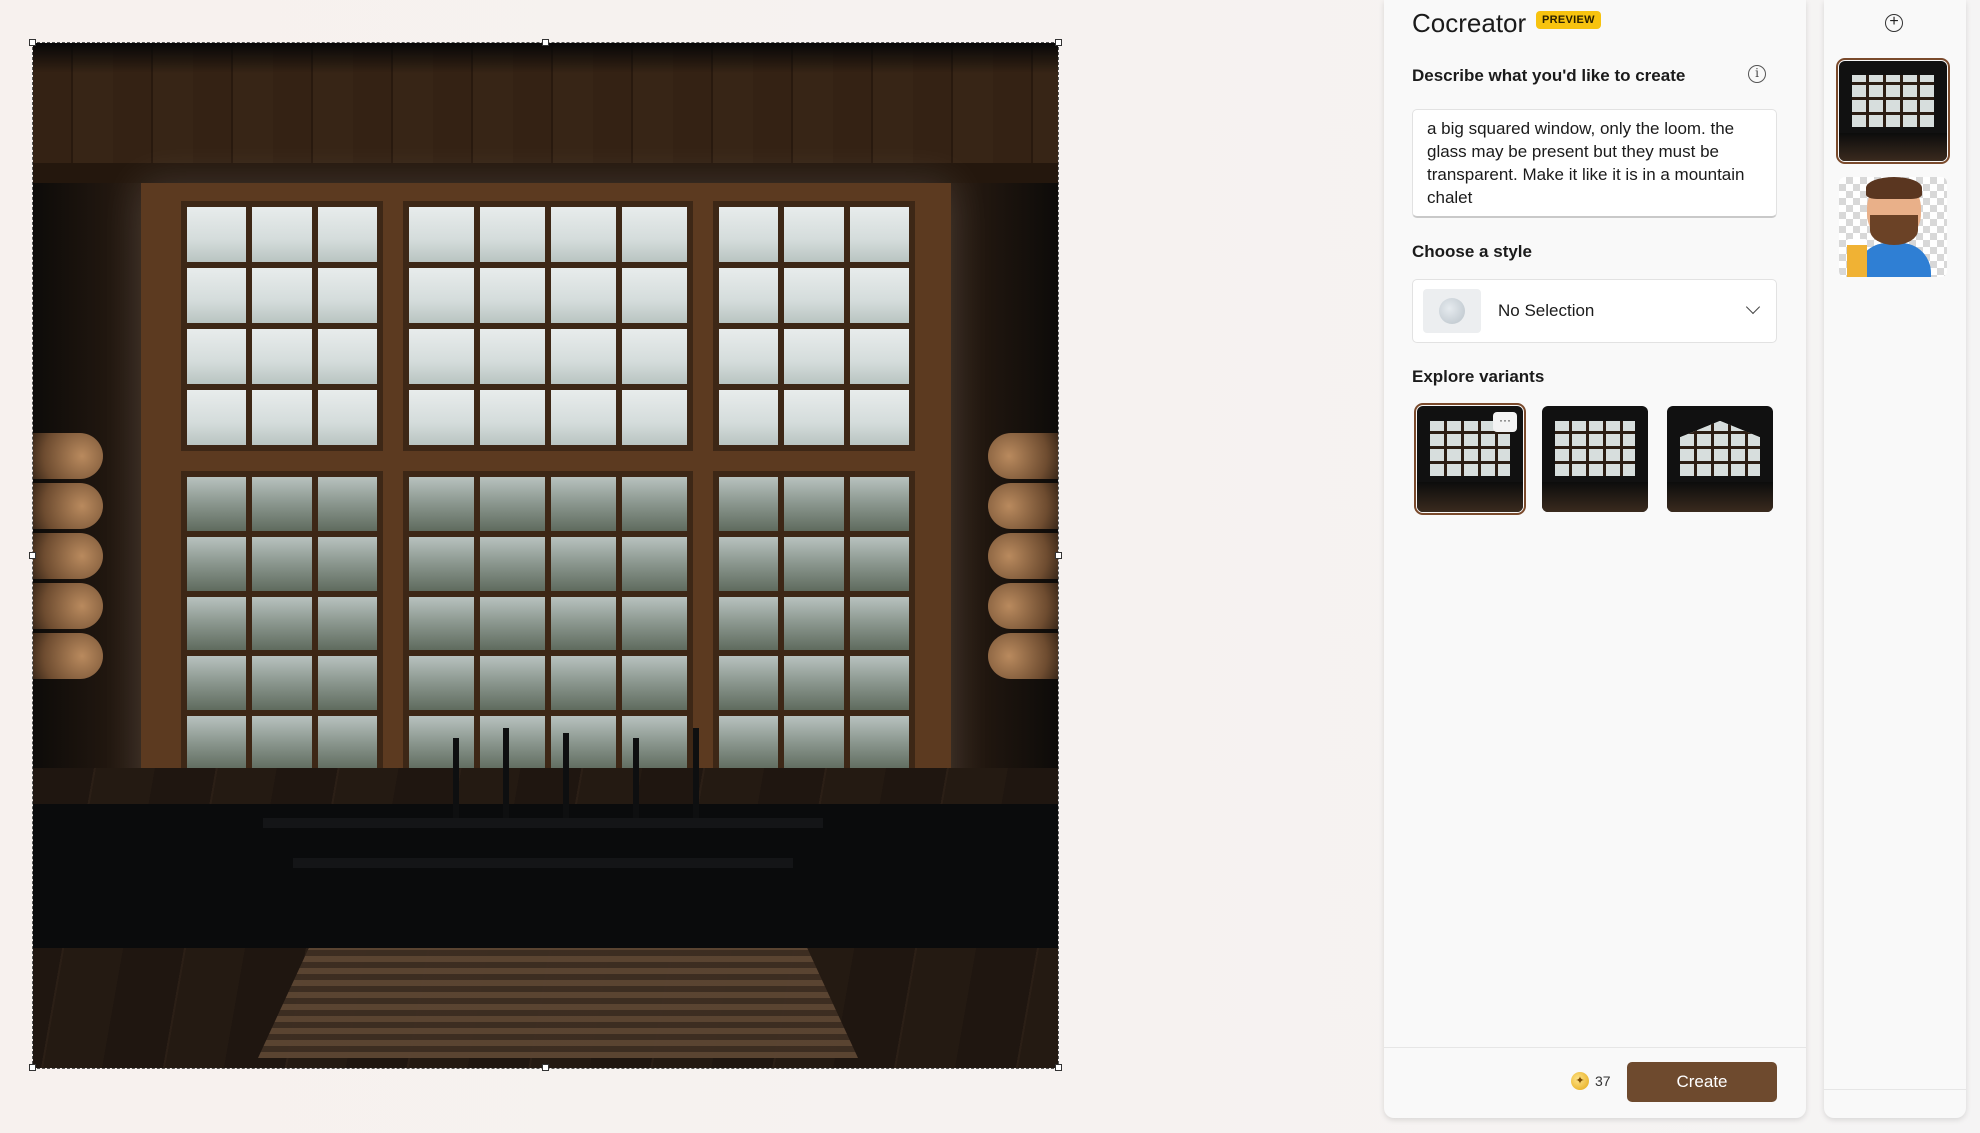  I want to click on image-loom, so click(545, 828).